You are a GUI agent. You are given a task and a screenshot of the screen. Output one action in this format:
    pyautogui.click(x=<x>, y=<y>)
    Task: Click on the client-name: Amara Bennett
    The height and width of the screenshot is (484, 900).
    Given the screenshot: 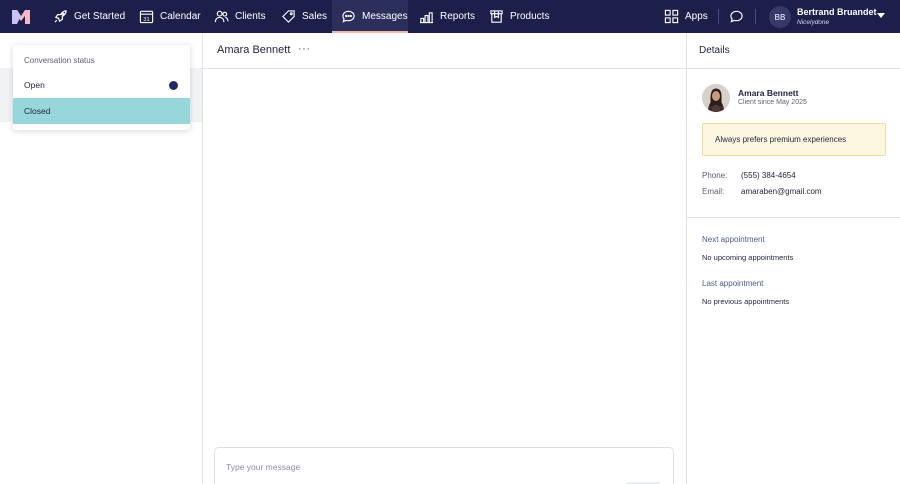 What is the action you would take?
    pyautogui.click(x=768, y=93)
    